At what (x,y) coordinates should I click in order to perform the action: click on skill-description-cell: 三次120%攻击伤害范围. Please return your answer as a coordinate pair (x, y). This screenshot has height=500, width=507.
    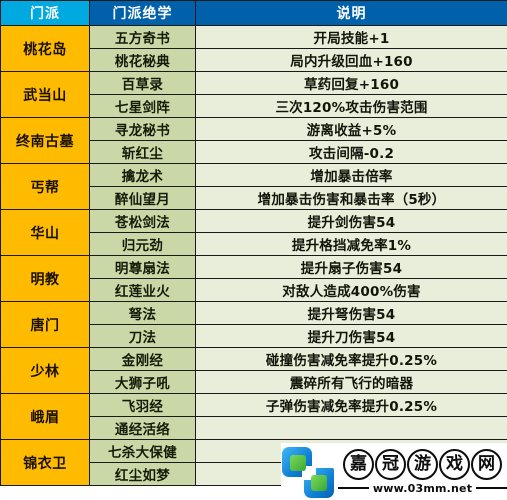
    Looking at the image, I should click on (351, 106).